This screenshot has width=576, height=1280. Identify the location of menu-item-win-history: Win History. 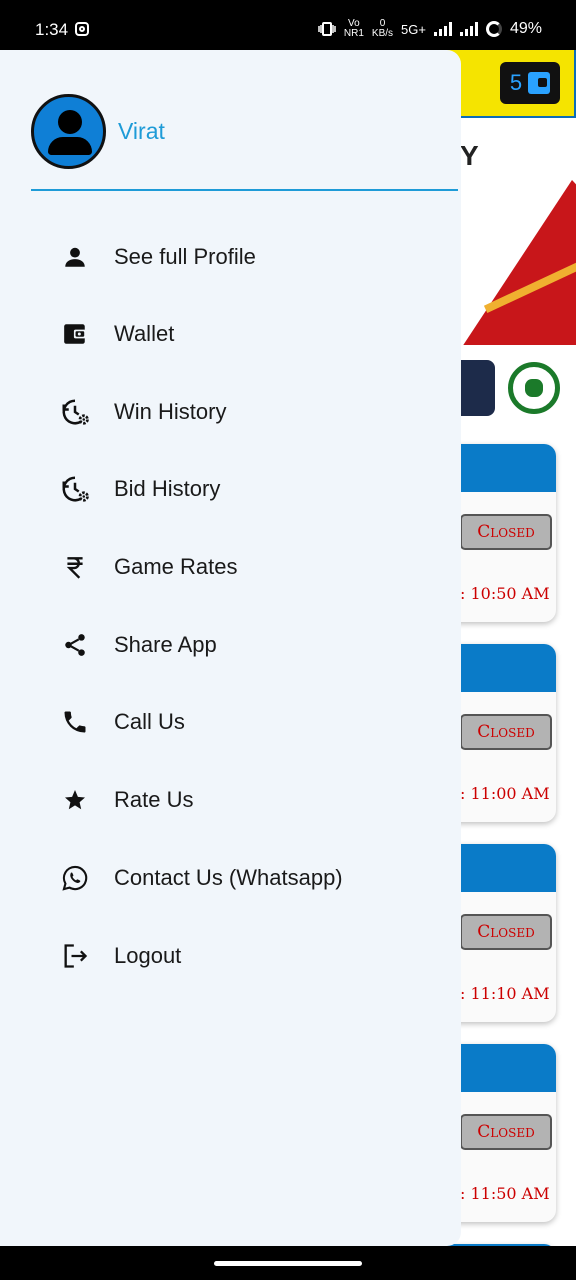
(230, 412).